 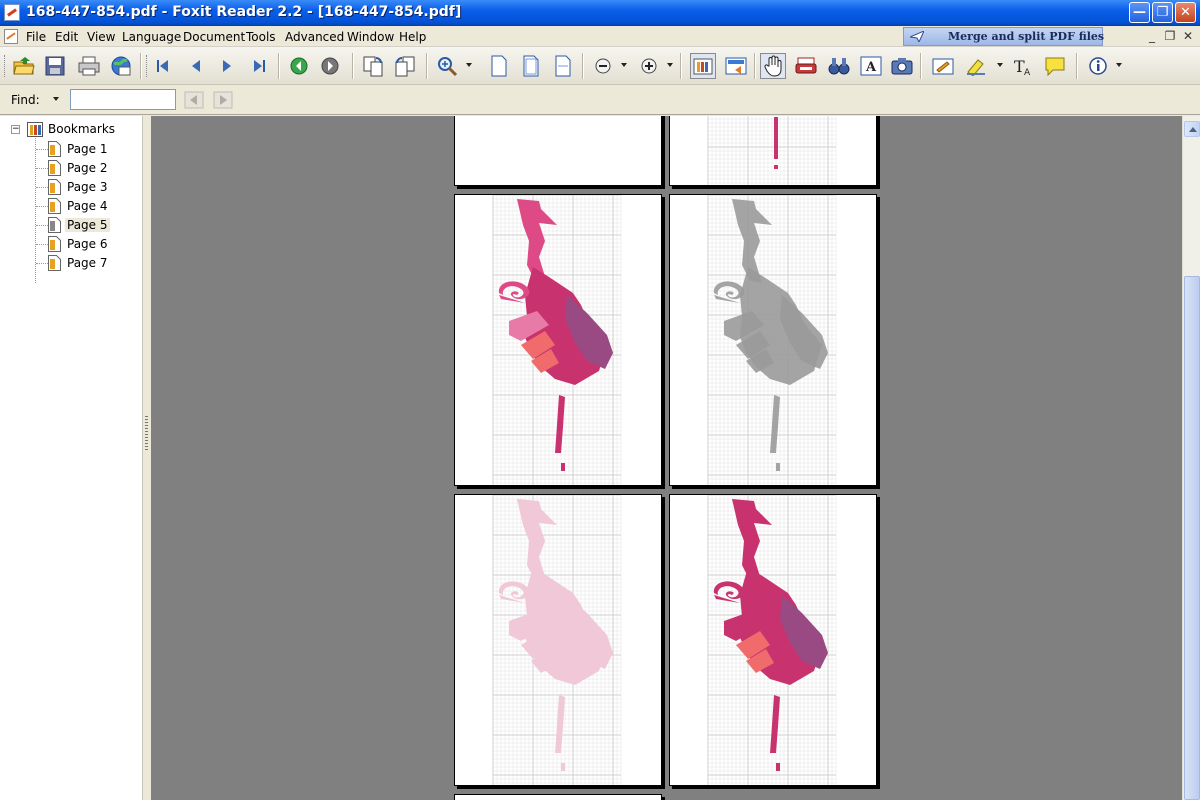 What do you see at coordinates (703, 66) in the screenshot?
I see `bookmark-panel-icon` at bounding box center [703, 66].